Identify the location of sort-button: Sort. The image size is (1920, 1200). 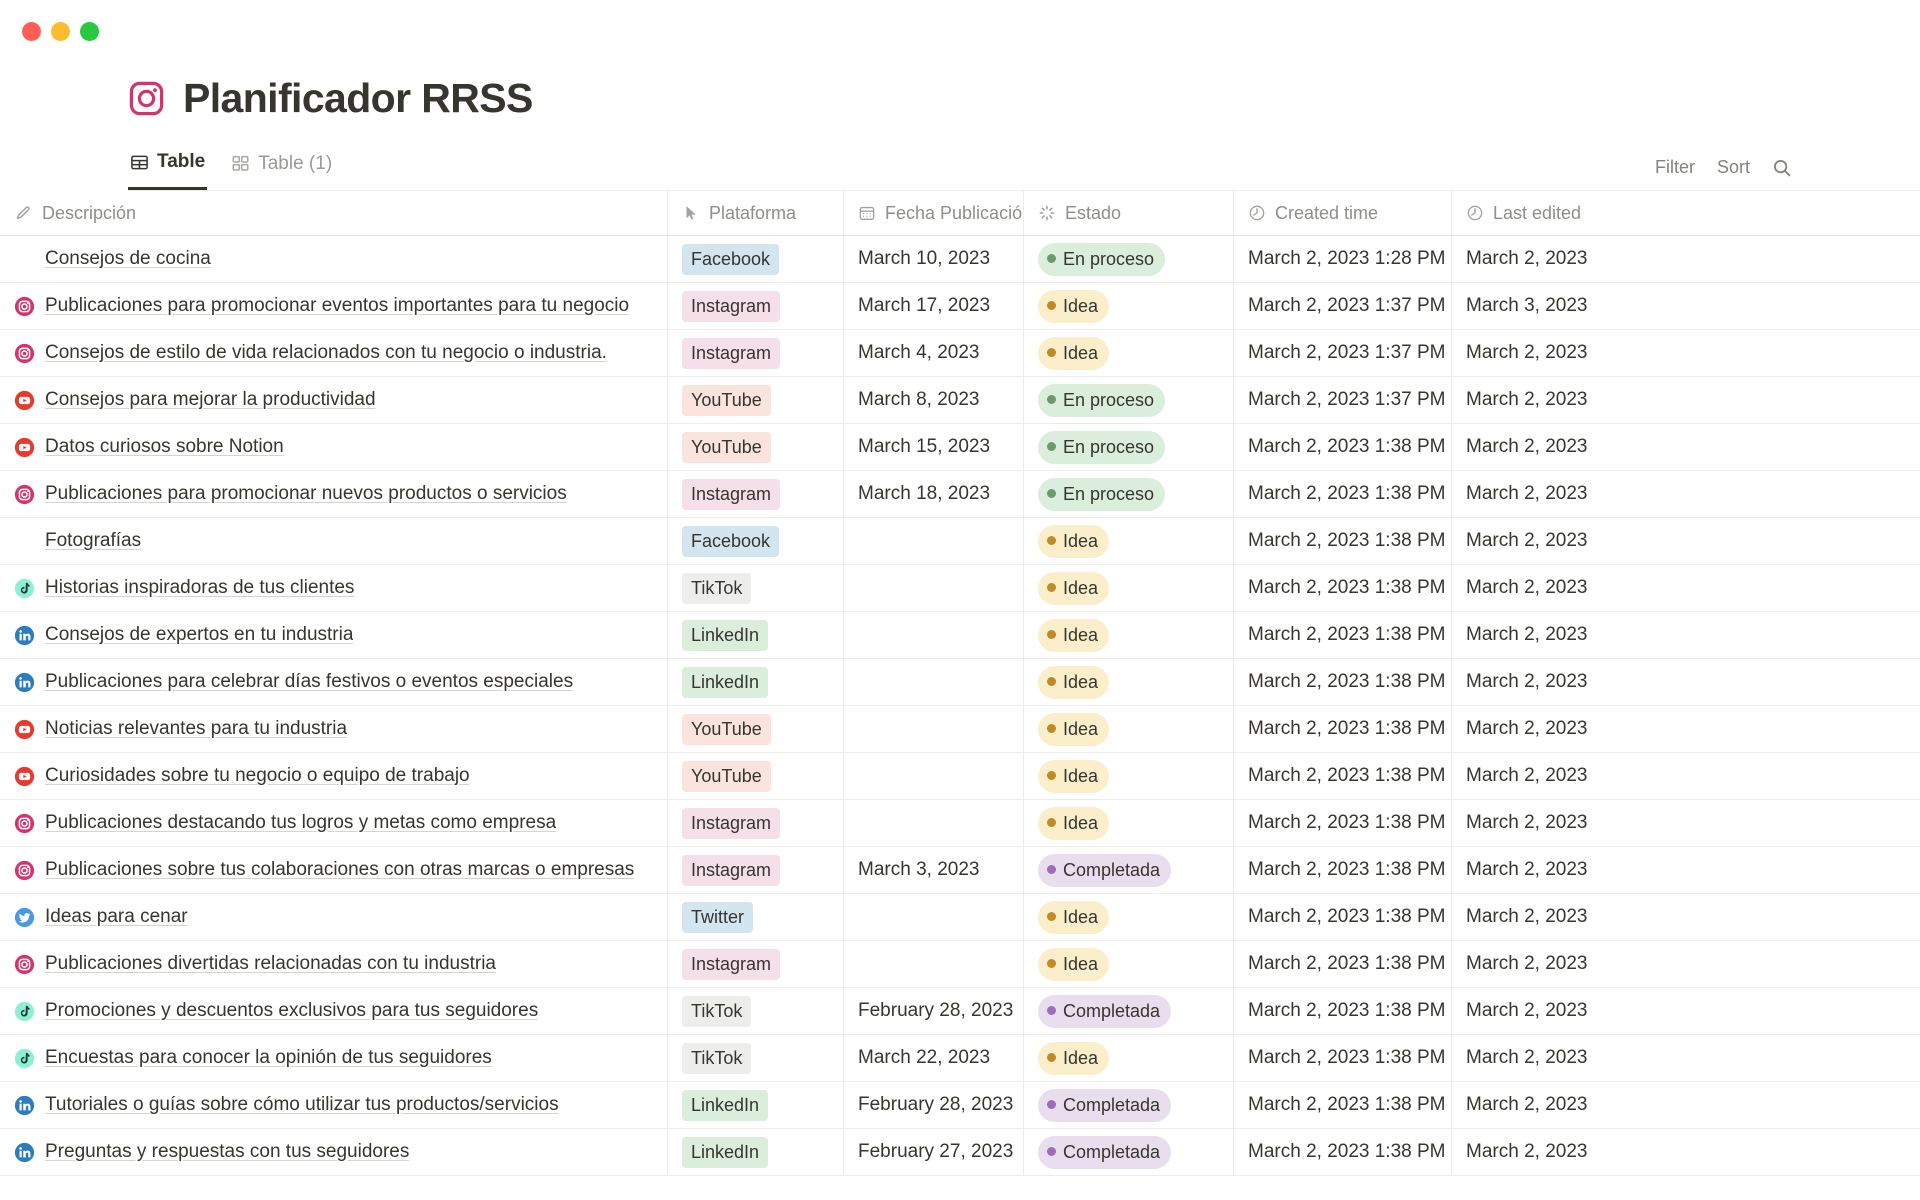
(1733, 167).